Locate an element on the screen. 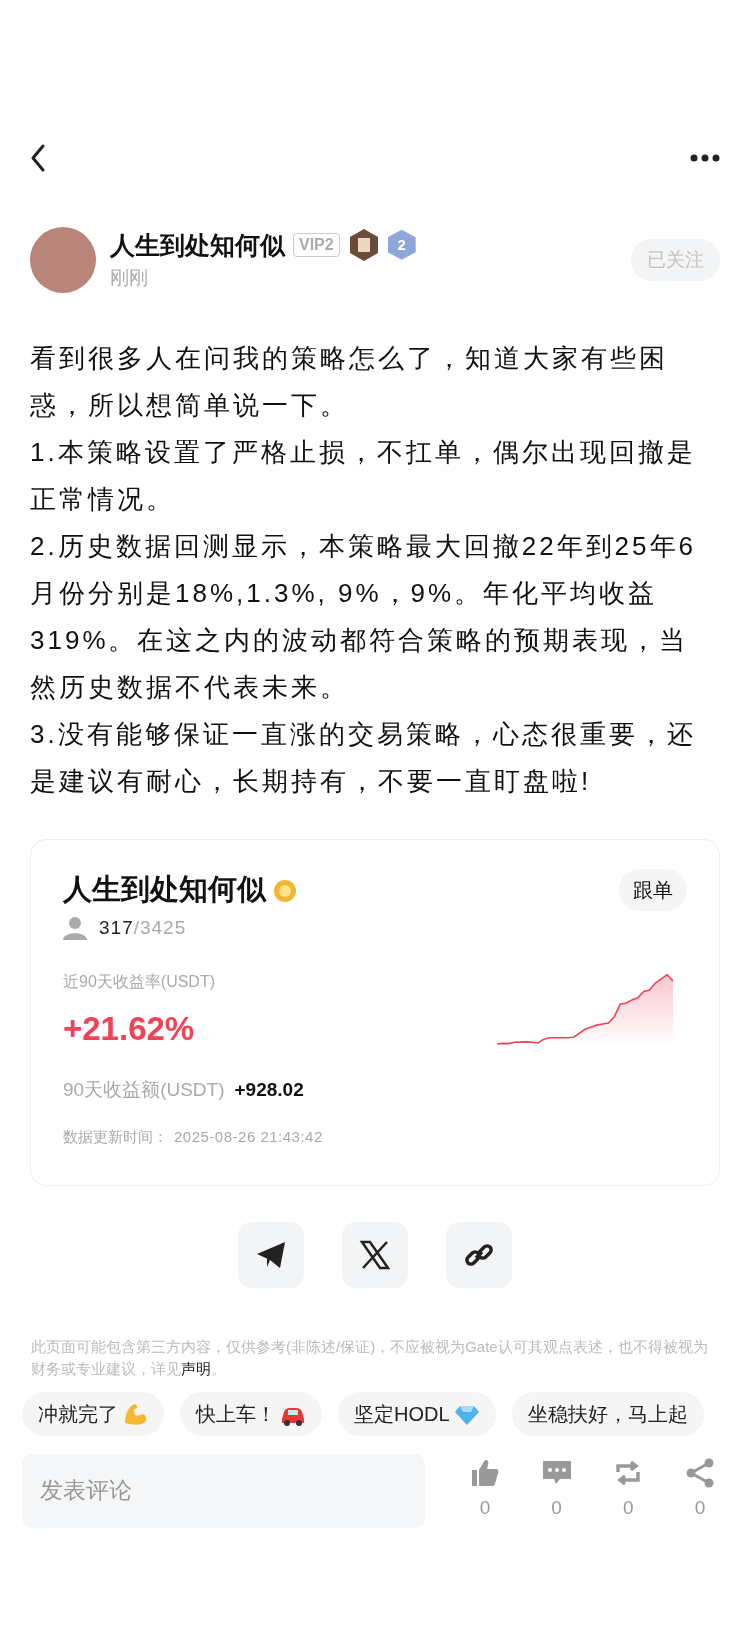  quick-reply-chip: 坚定HODL is located at coordinates (417, 1413).